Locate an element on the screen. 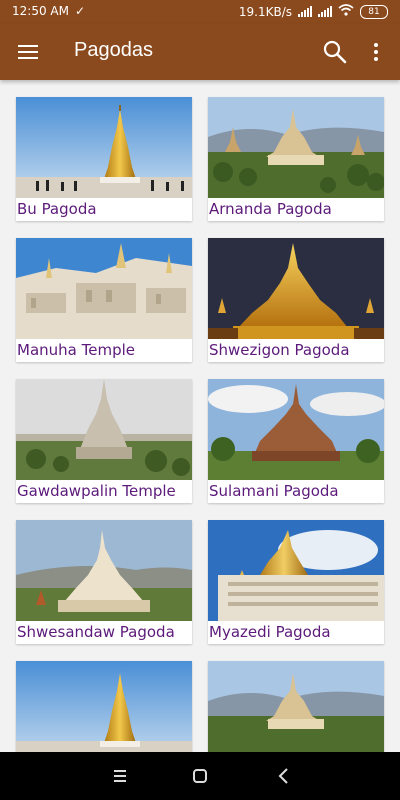 Image resolution: width=400 pixels, height=800 pixels. home-icon is located at coordinates (200, 776).